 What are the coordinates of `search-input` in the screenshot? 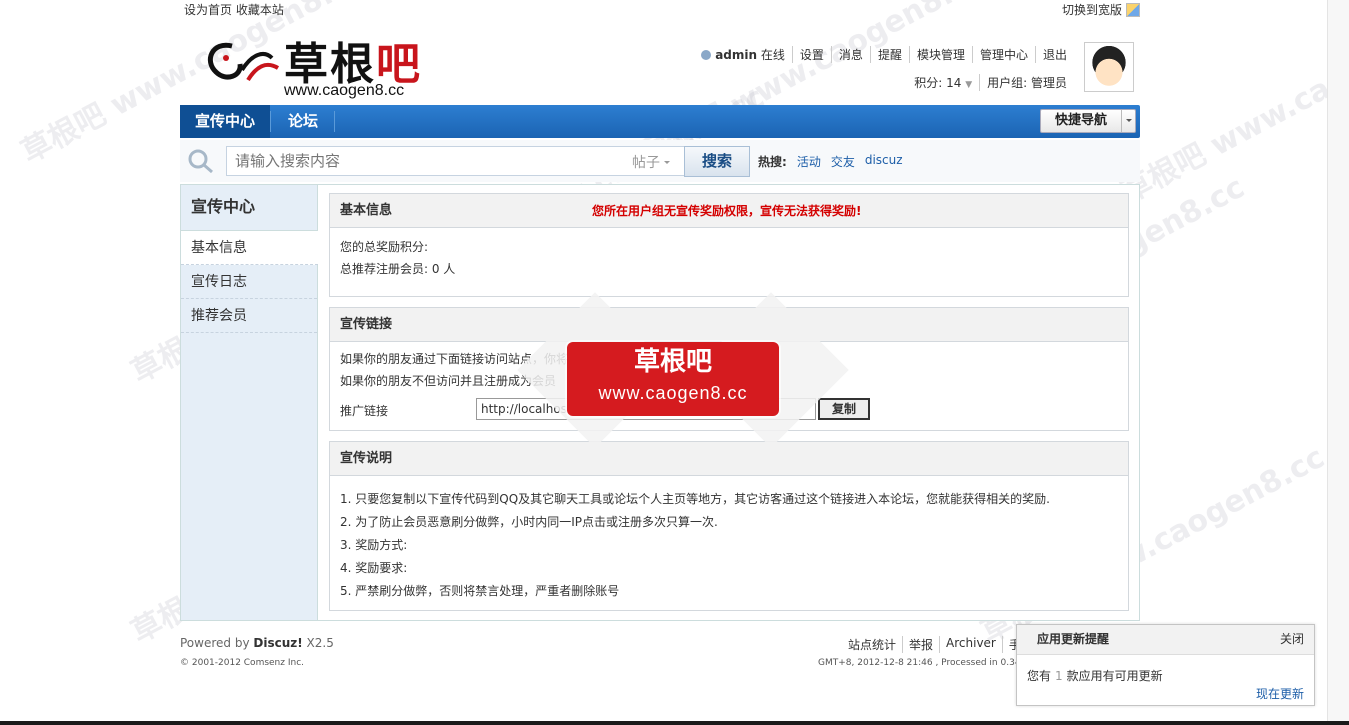 It's located at (456, 161).